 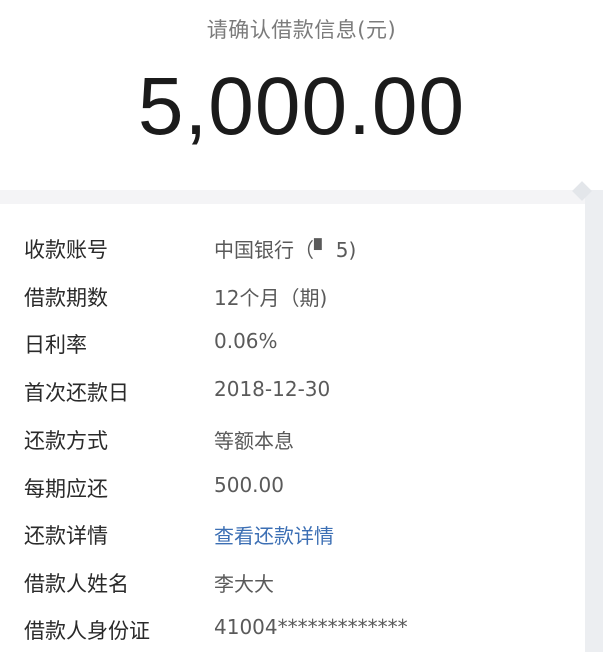 I want to click on right-edge-panel, so click(x=594, y=421).